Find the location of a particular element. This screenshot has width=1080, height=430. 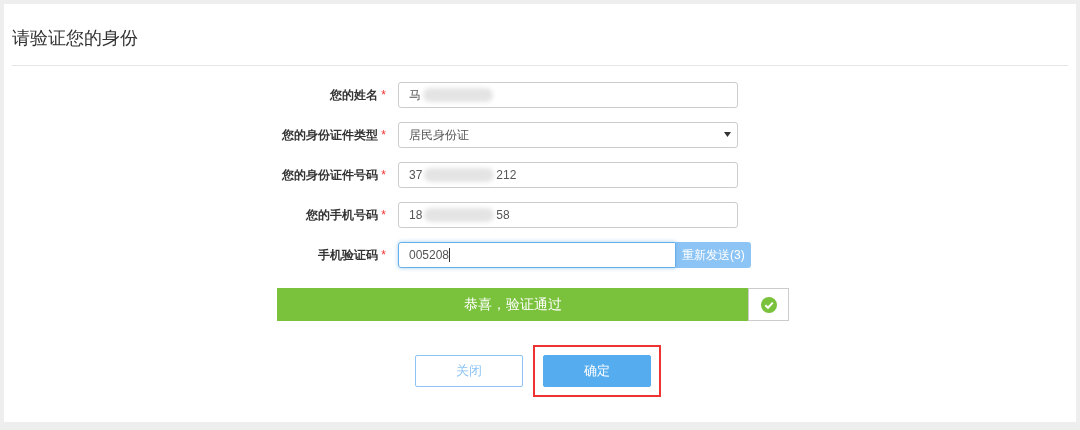

text-cursor is located at coordinates (450, 255).